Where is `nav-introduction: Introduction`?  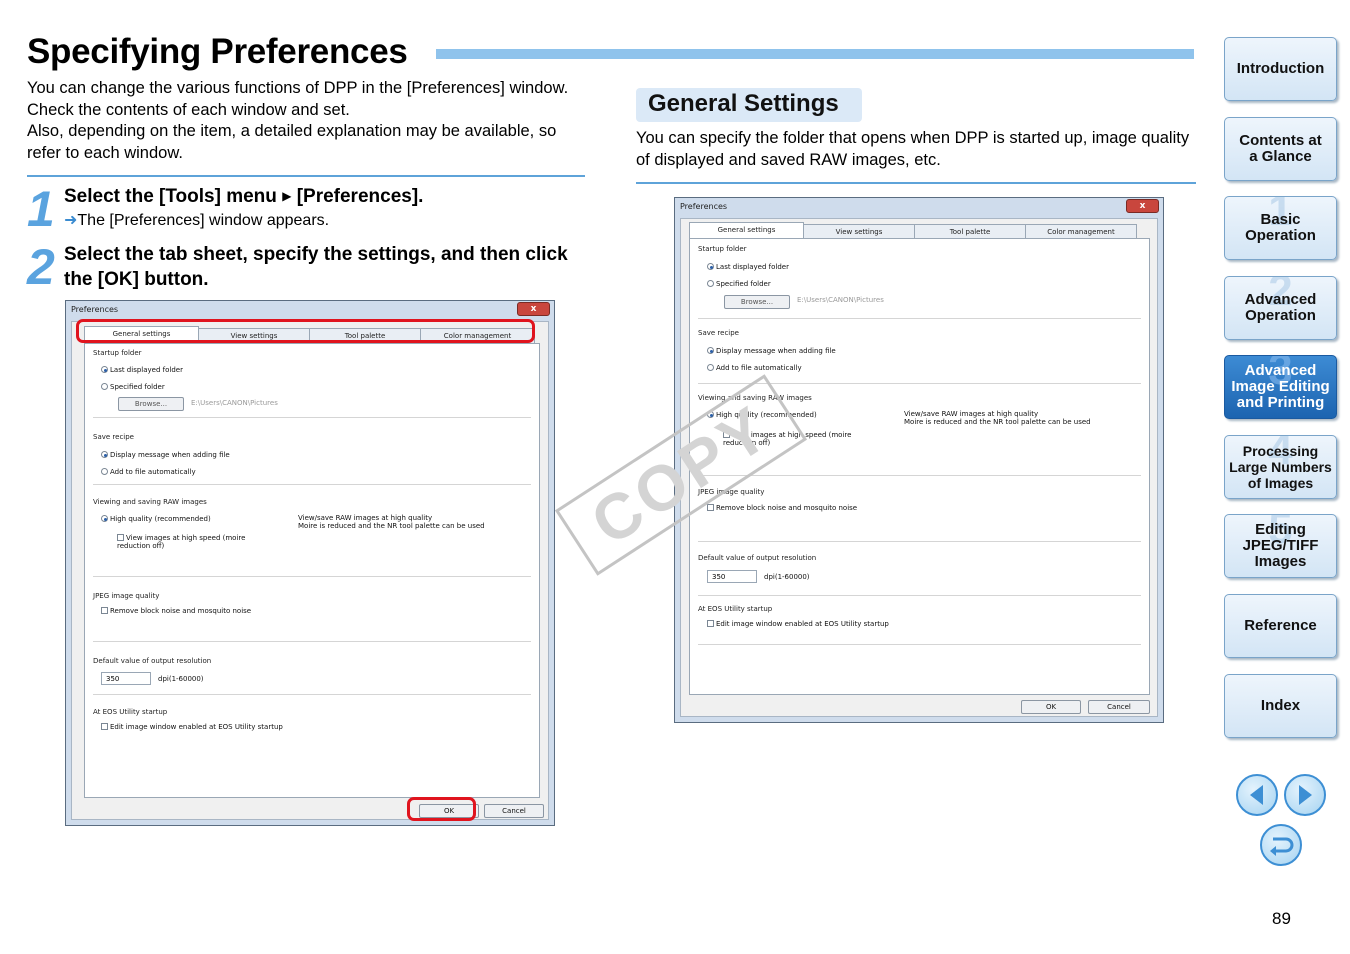
nav-introduction: Introduction is located at coordinates (1280, 69).